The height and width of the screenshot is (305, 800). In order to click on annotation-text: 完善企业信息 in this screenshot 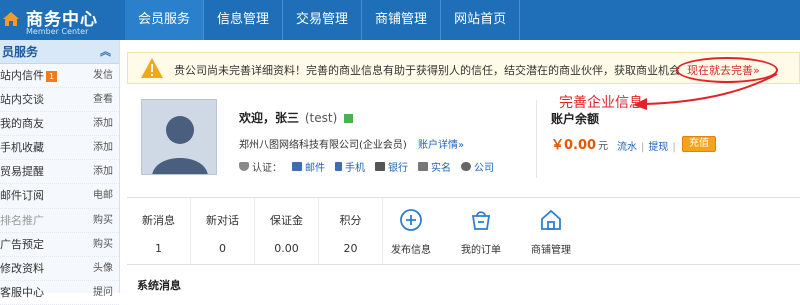, I will do `click(601, 103)`.